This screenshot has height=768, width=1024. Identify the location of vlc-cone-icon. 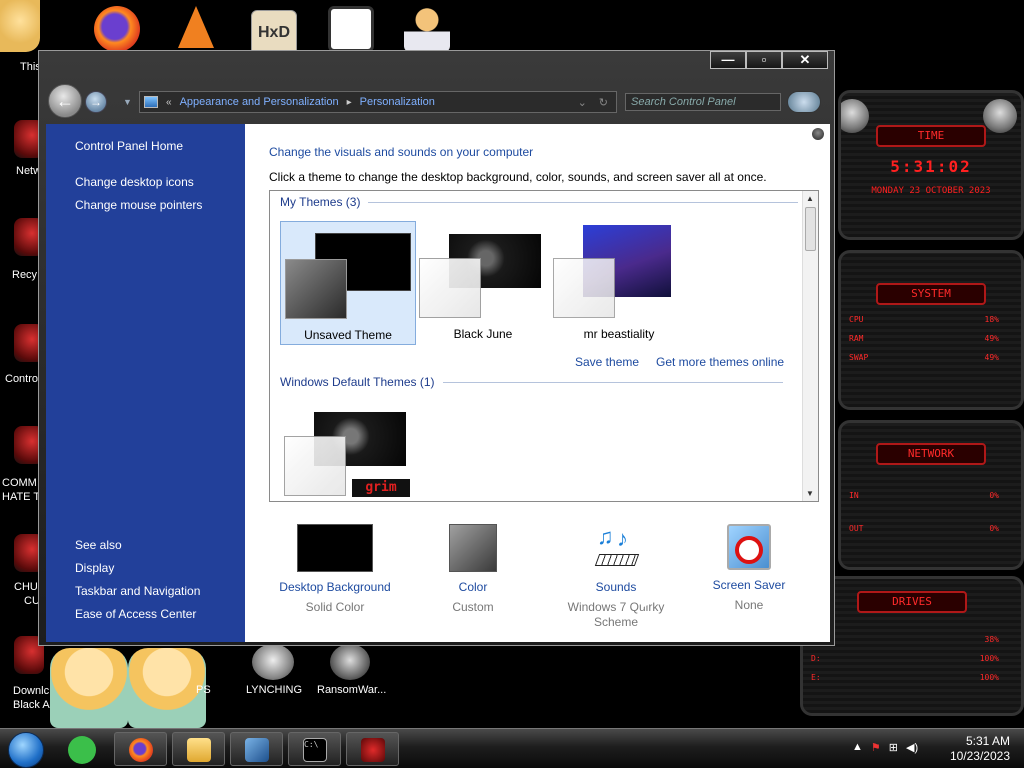
(196, 27).